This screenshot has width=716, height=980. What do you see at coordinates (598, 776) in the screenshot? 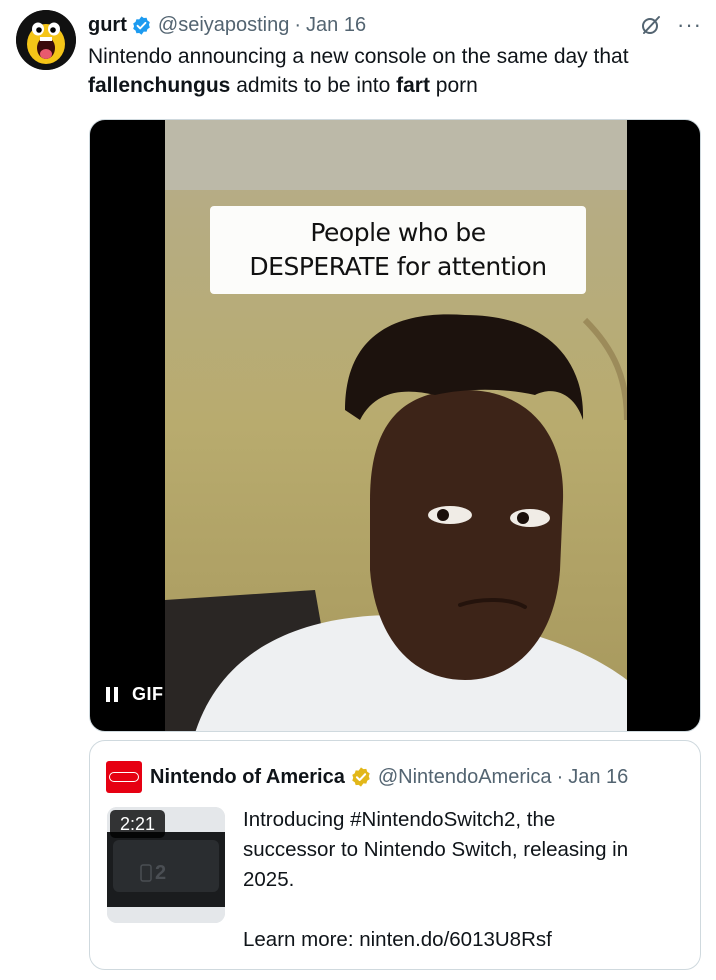
I see `quoted-date: Jan 16` at bounding box center [598, 776].